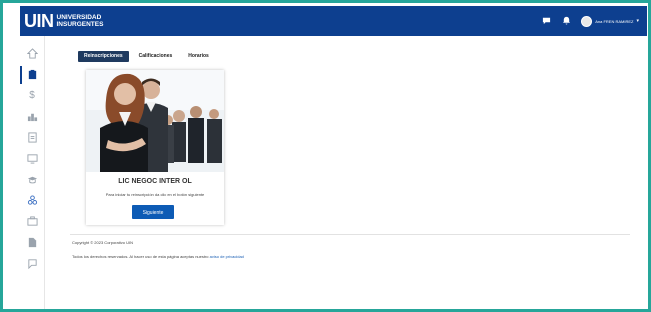 The width and height of the screenshot is (651, 312). I want to click on chat-bubble-icon, so click(32, 264).